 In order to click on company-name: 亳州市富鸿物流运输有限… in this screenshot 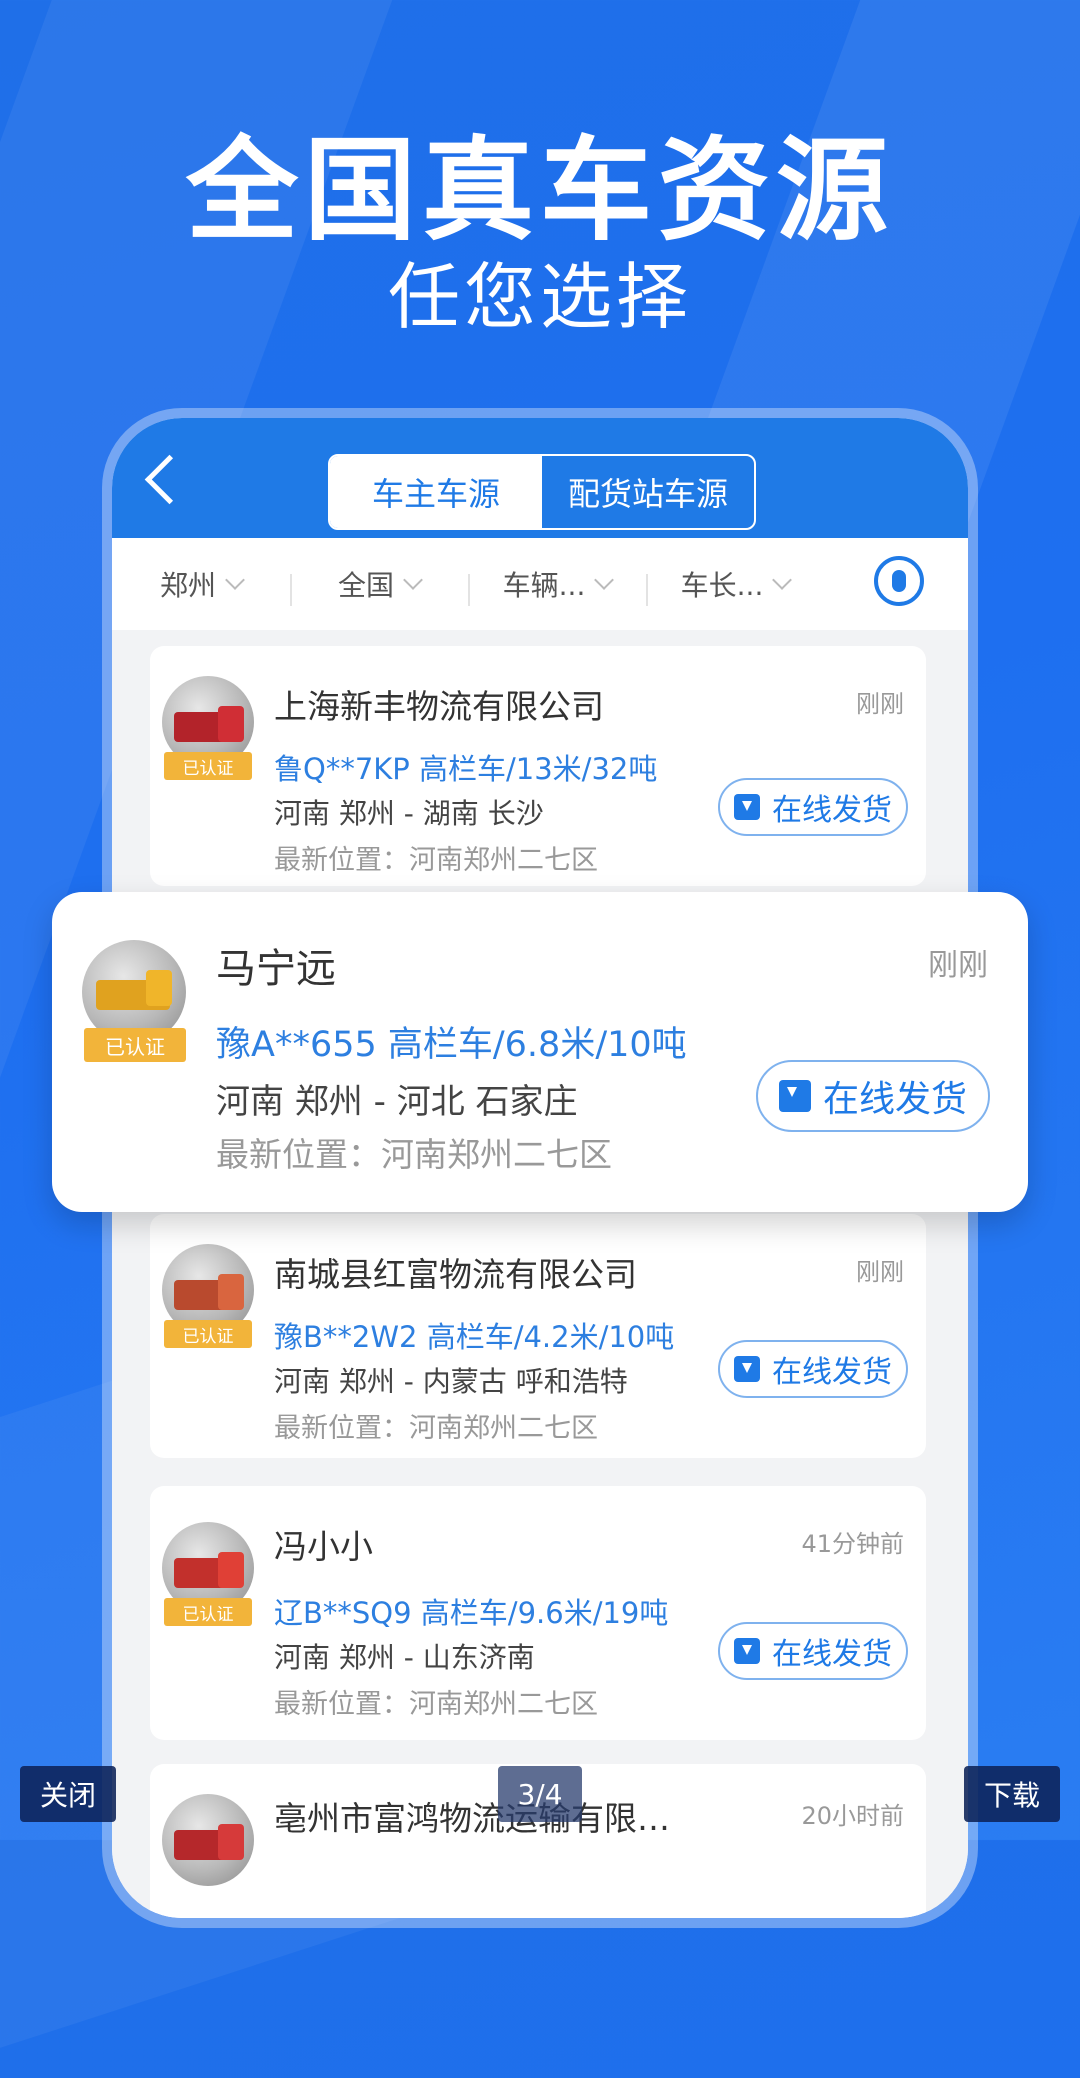, I will do `click(472, 1818)`.